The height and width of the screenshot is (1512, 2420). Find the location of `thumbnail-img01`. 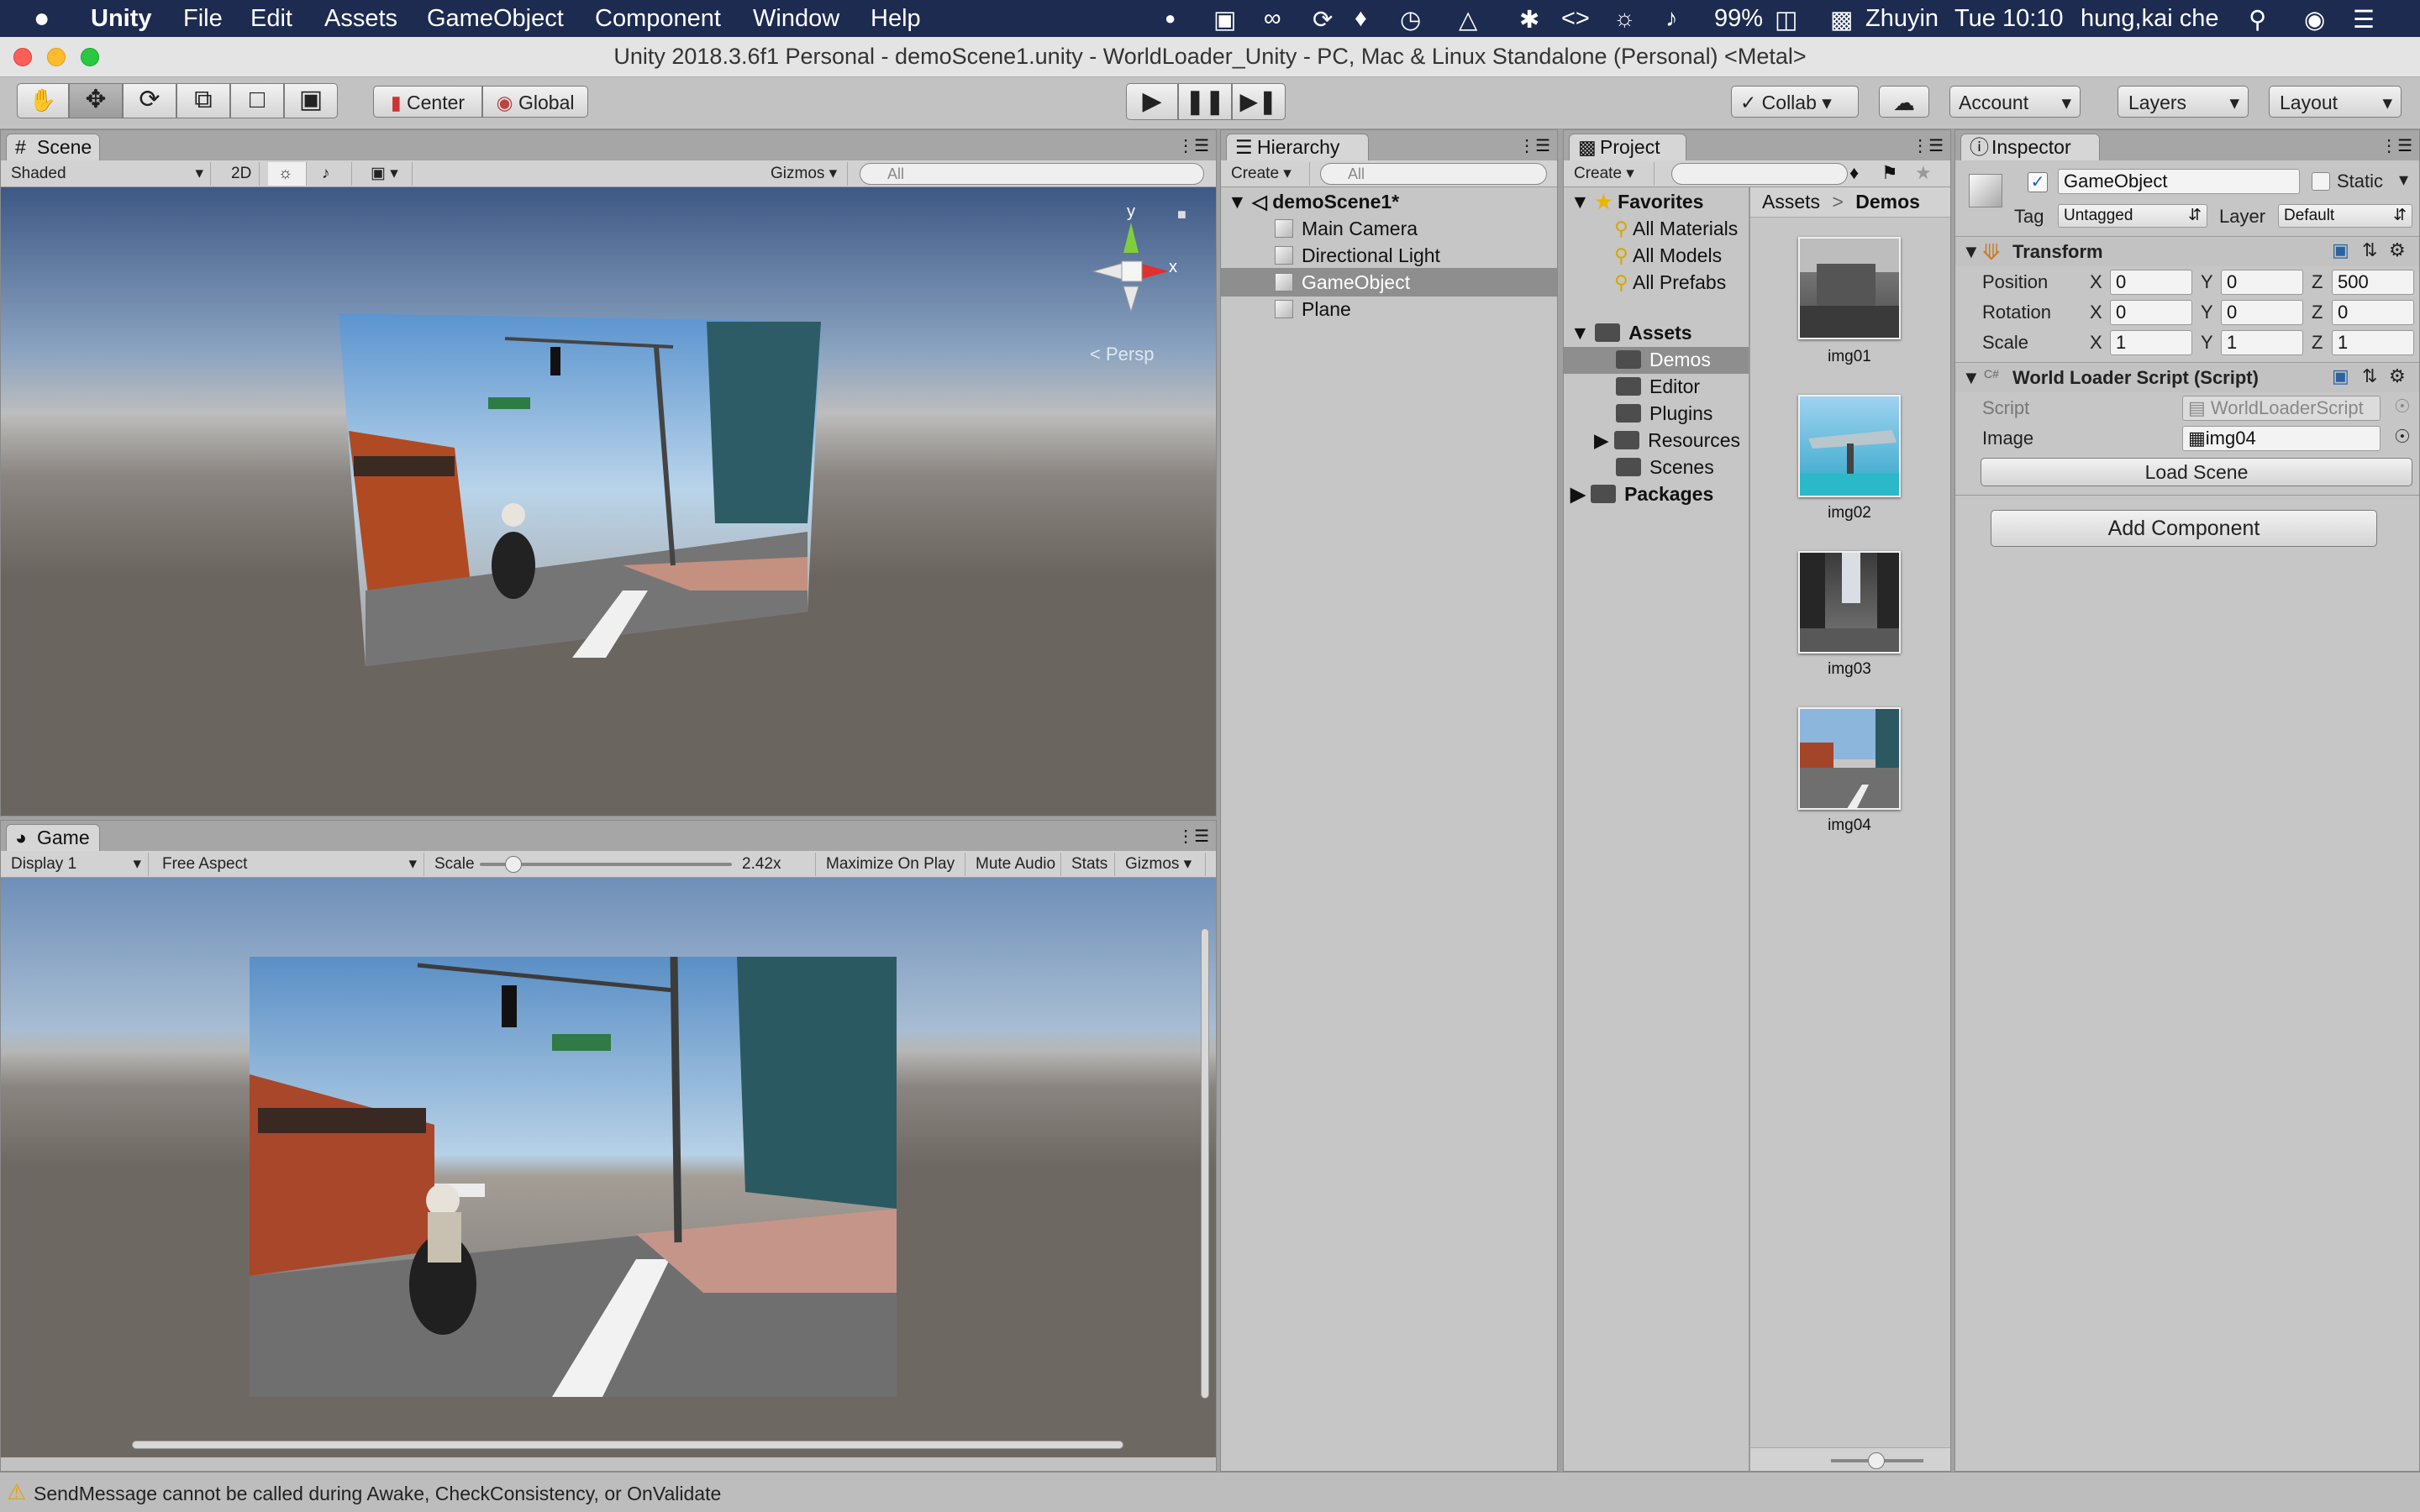

thumbnail-img01 is located at coordinates (1850, 288).